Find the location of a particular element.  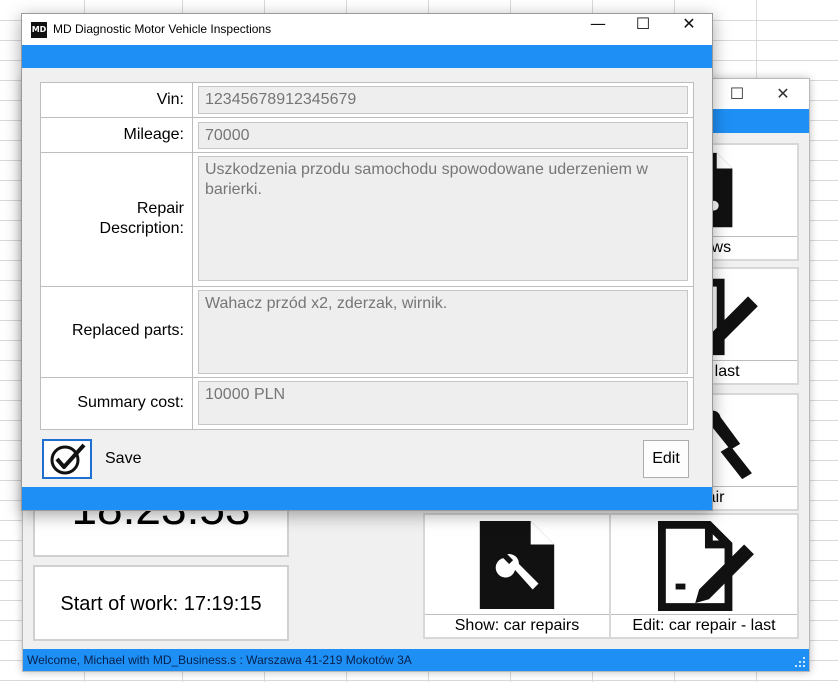

save-button is located at coordinates (67, 459).